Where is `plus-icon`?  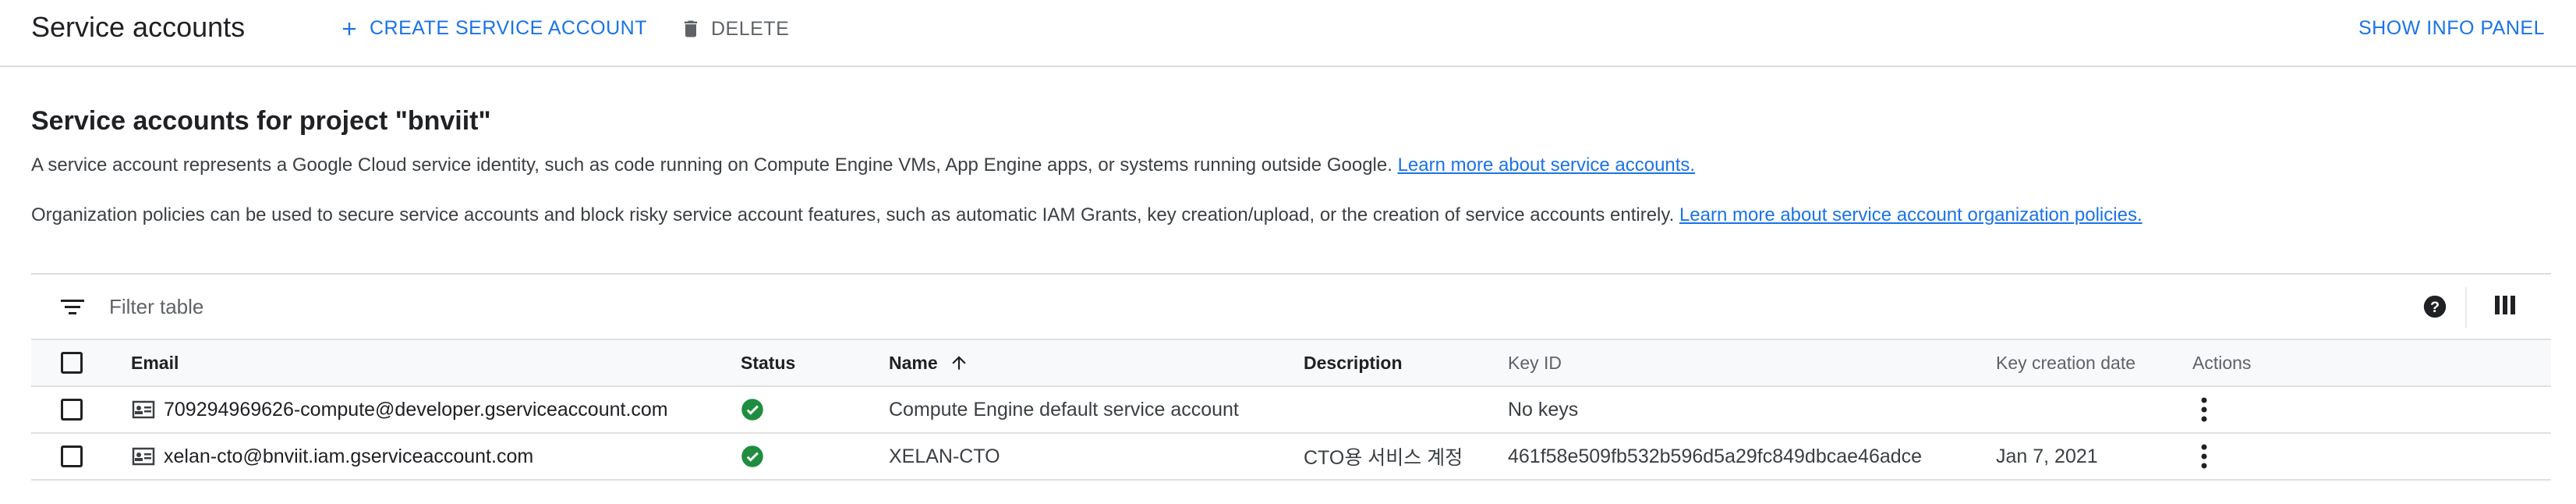 plus-icon is located at coordinates (349, 28).